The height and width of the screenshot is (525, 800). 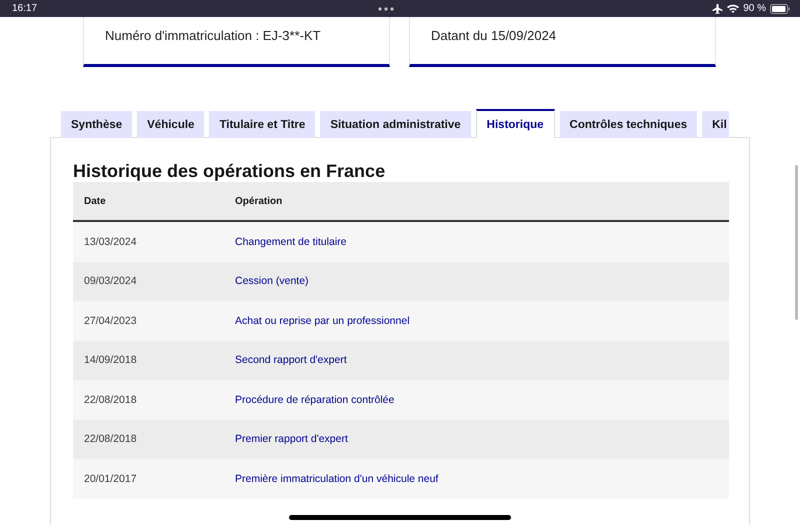 I want to click on tab: Kil, so click(x=715, y=124).